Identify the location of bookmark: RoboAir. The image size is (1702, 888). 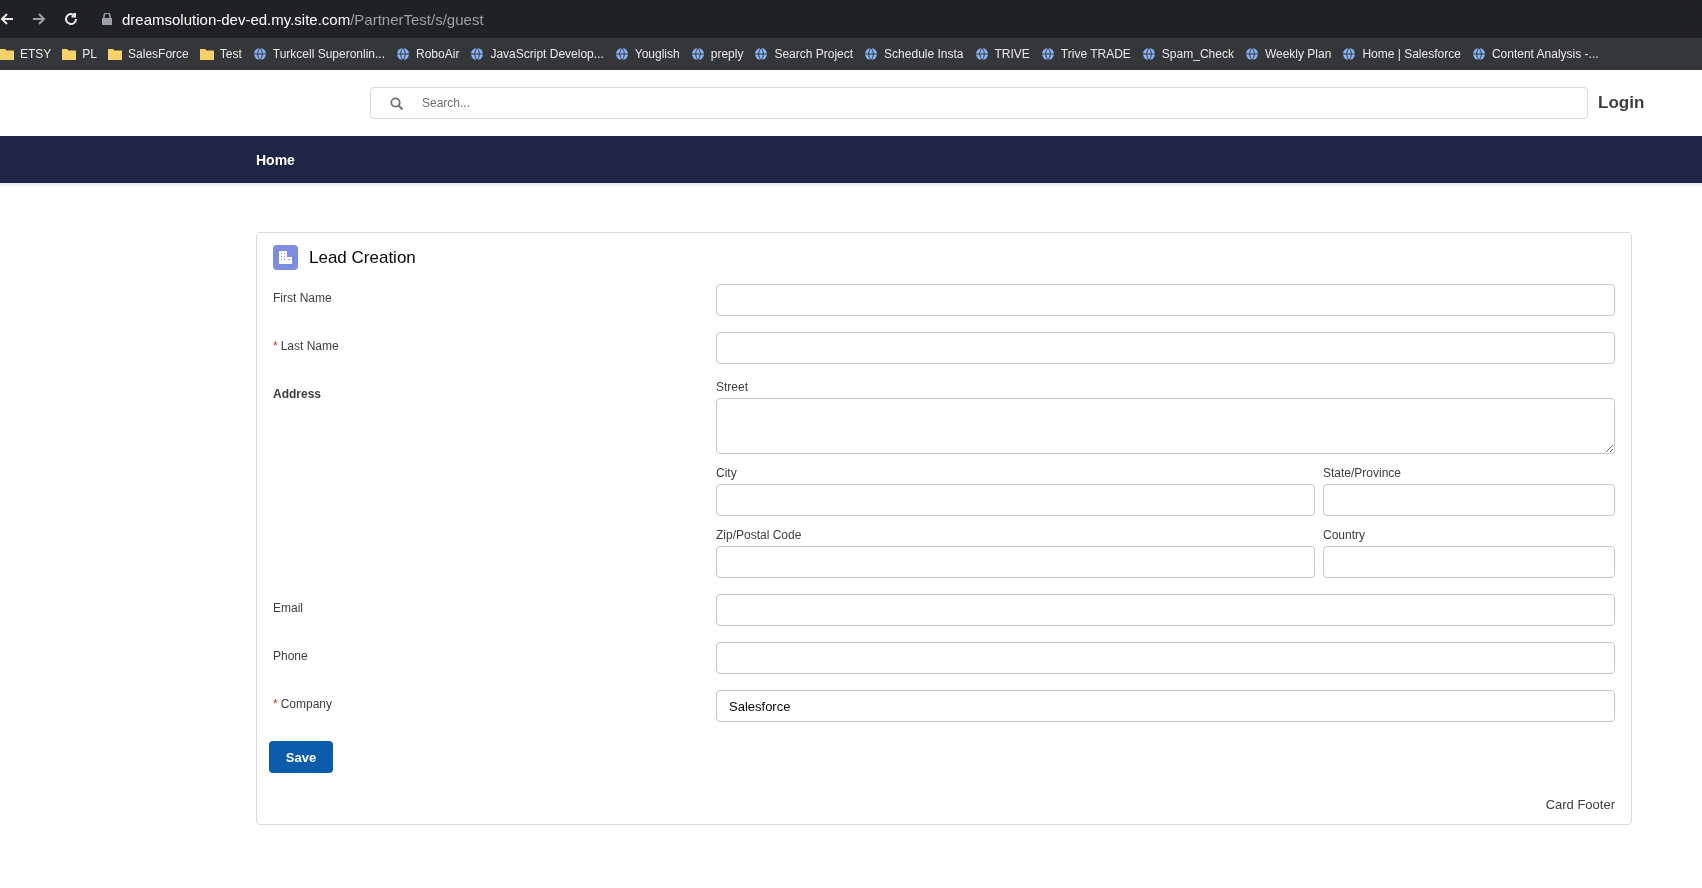
(430, 54).